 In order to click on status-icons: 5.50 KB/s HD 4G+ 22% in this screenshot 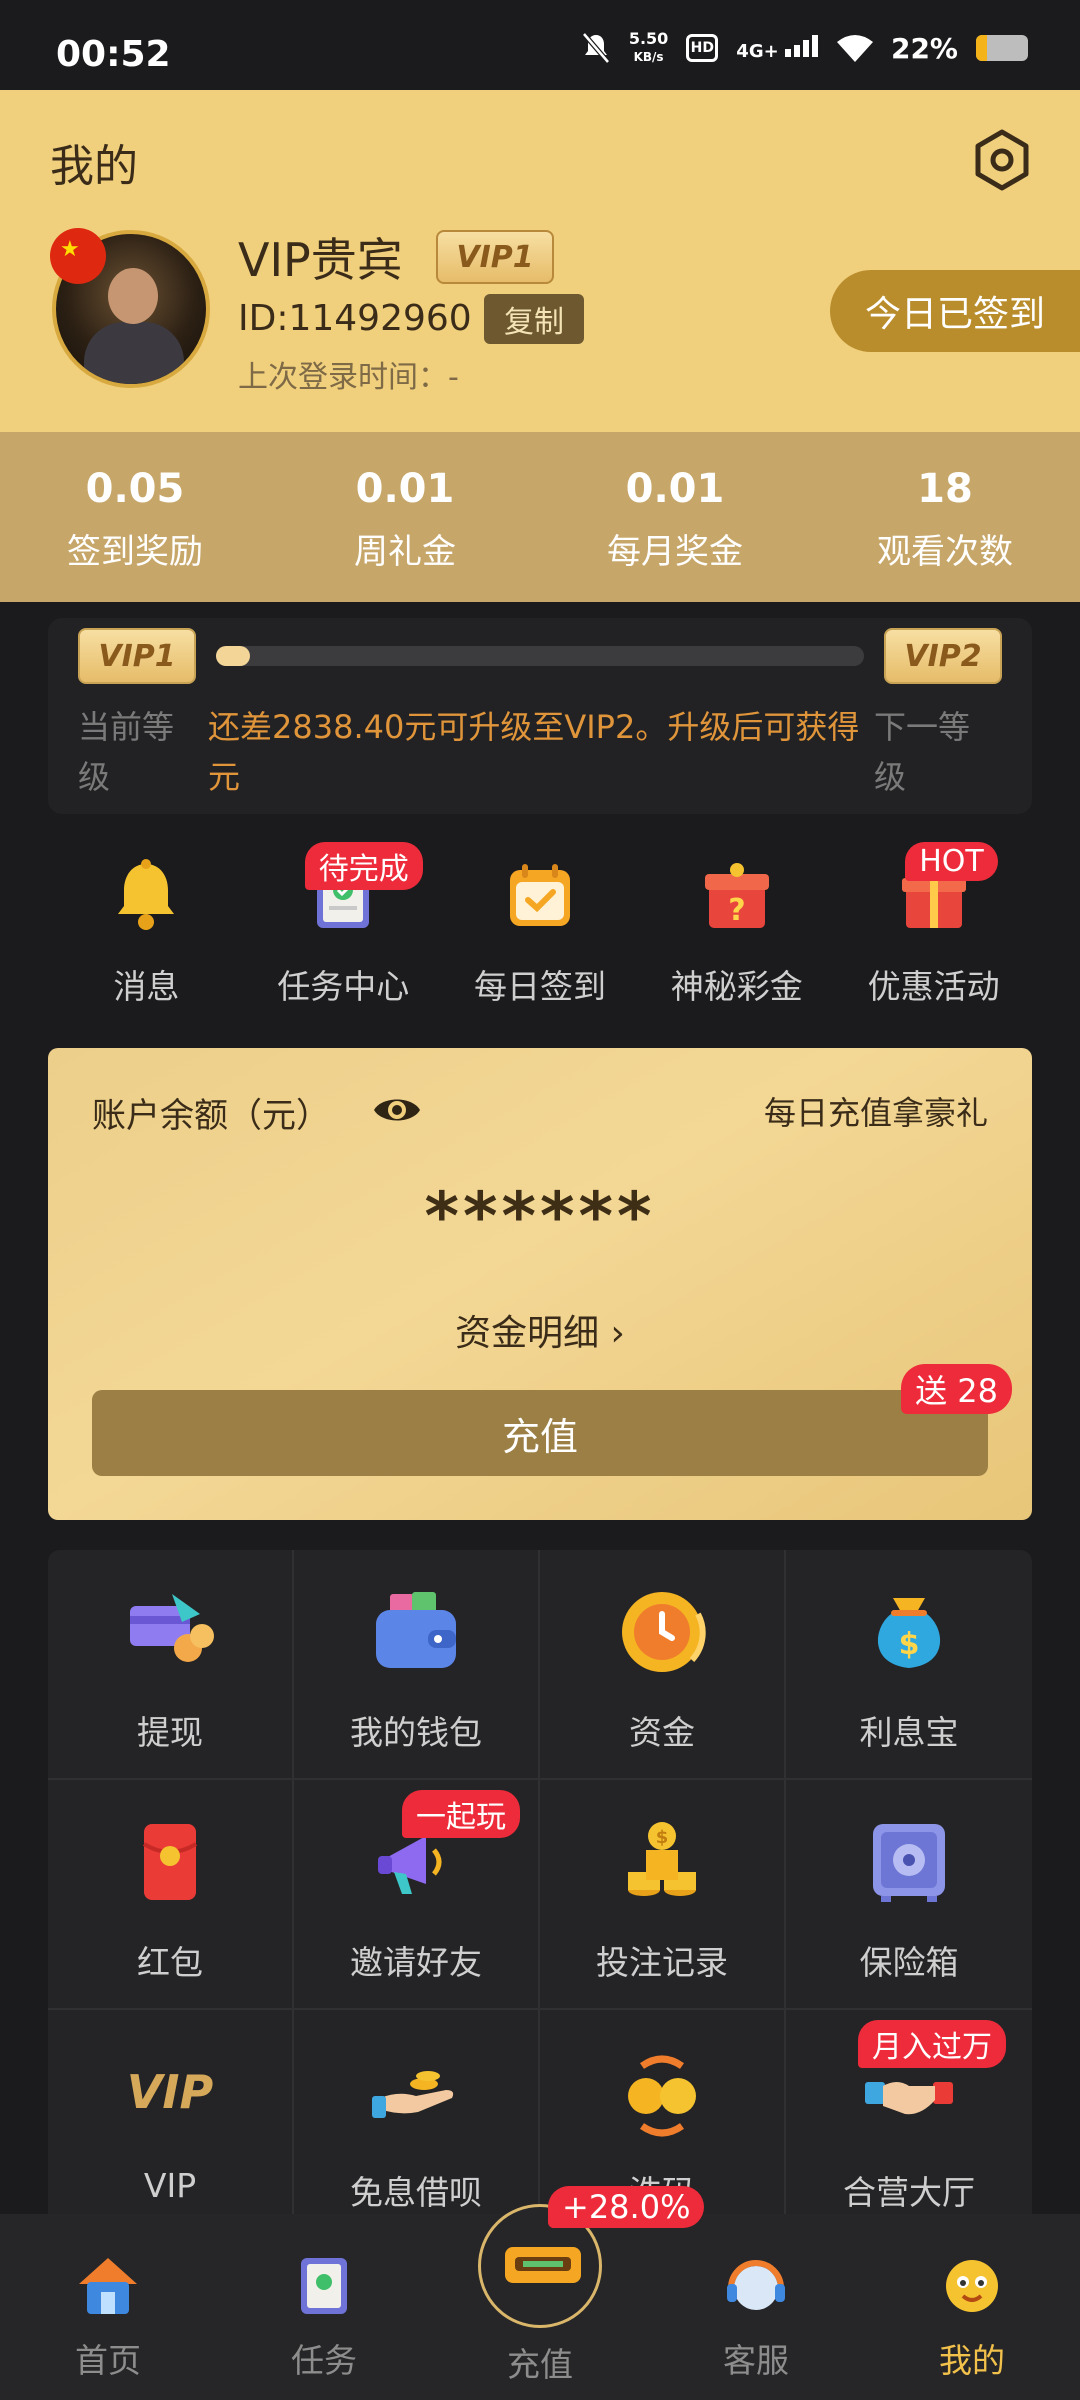, I will do `click(804, 48)`.